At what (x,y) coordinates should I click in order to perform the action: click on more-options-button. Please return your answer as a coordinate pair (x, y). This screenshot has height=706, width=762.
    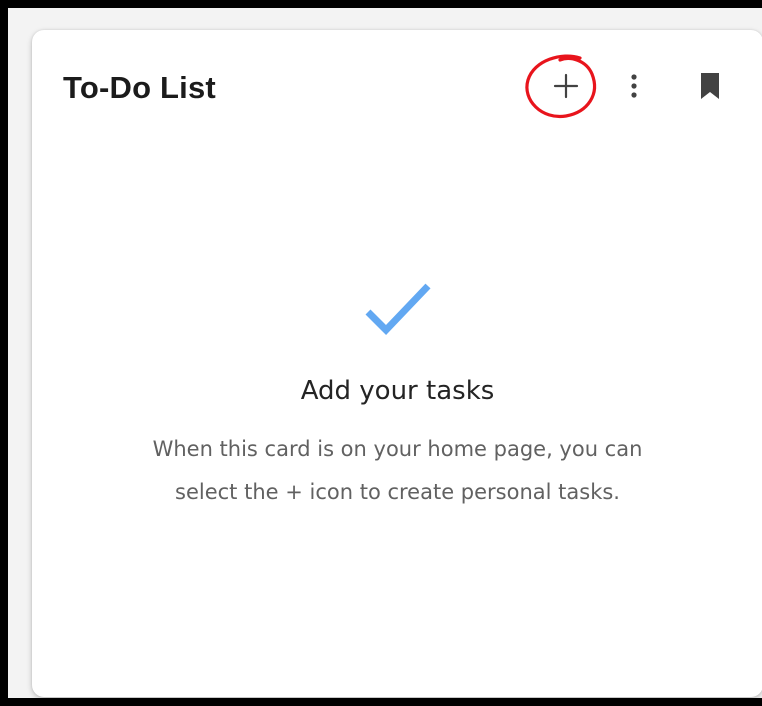
    Looking at the image, I should click on (634, 86).